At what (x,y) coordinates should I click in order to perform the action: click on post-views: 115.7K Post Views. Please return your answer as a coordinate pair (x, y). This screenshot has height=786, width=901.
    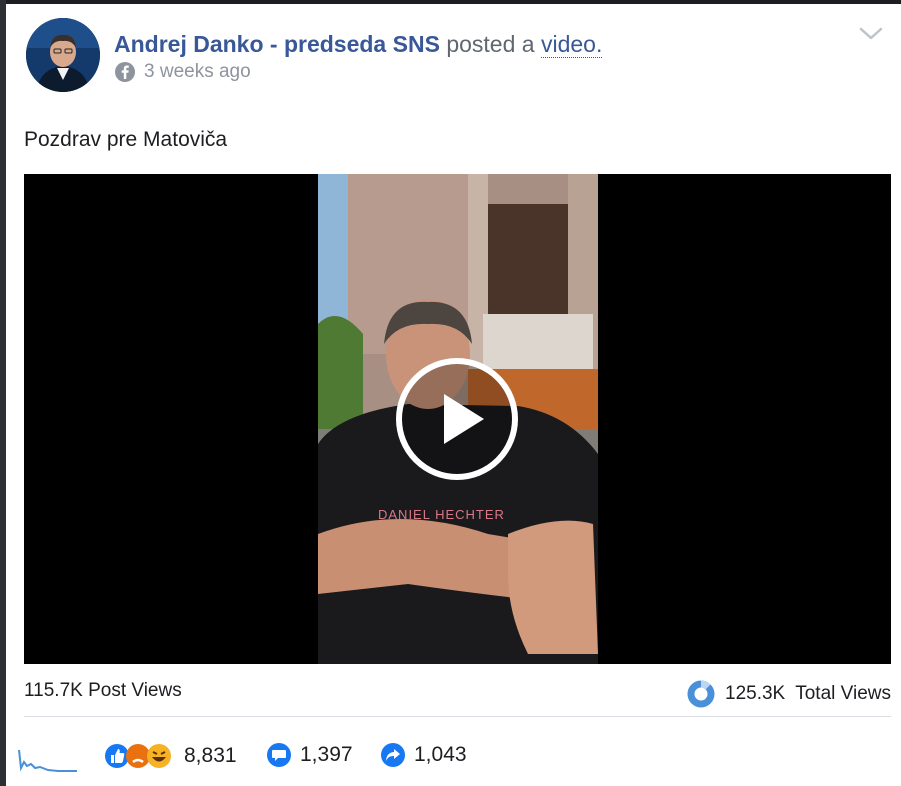
    Looking at the image, I should click on (103, 690).